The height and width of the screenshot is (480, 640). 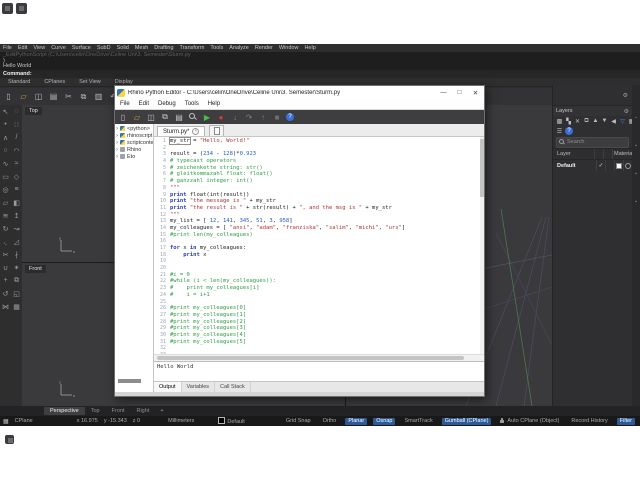 What do you see at coordinates (5, 111) in the screenshot?
I see `tool-icon: ↖` at bounding box center [5, 111].